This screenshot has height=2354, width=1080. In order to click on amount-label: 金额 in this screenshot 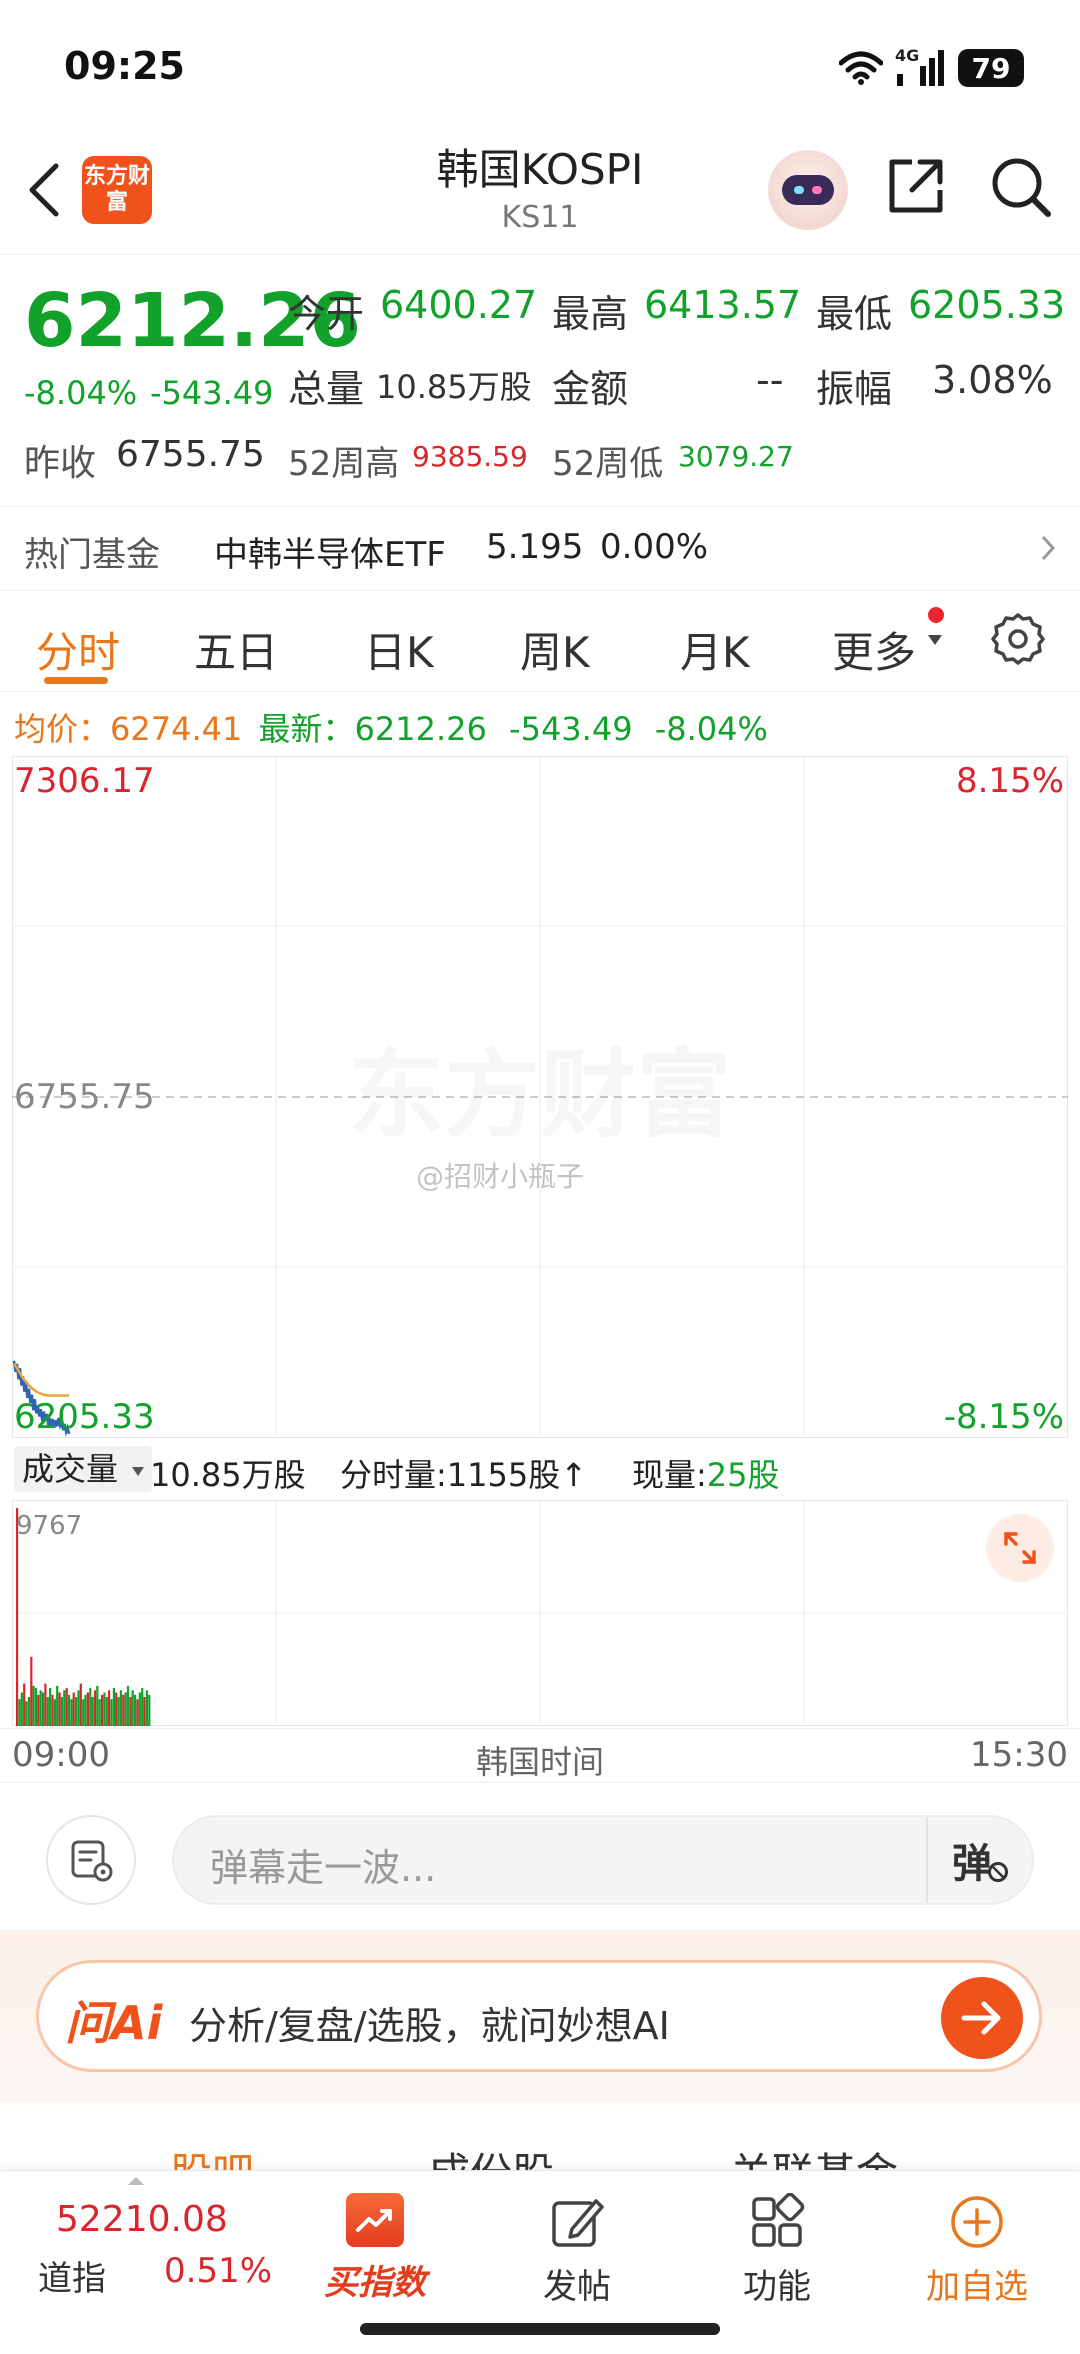, I will do `click(590, 389)`.